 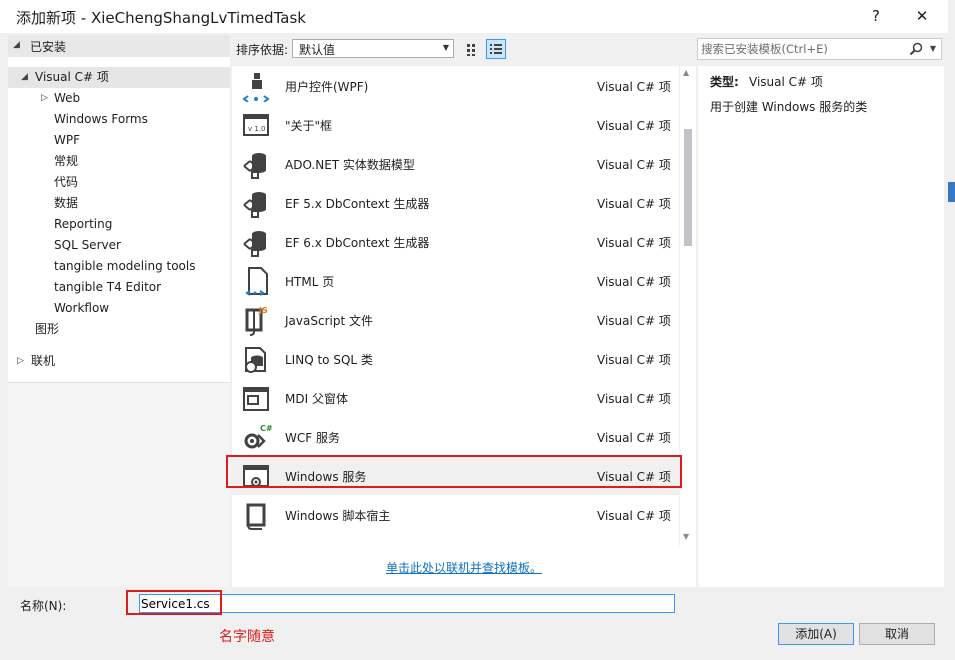 I want to click on tree-item-label: Reporting, so click(x=83, y=224).